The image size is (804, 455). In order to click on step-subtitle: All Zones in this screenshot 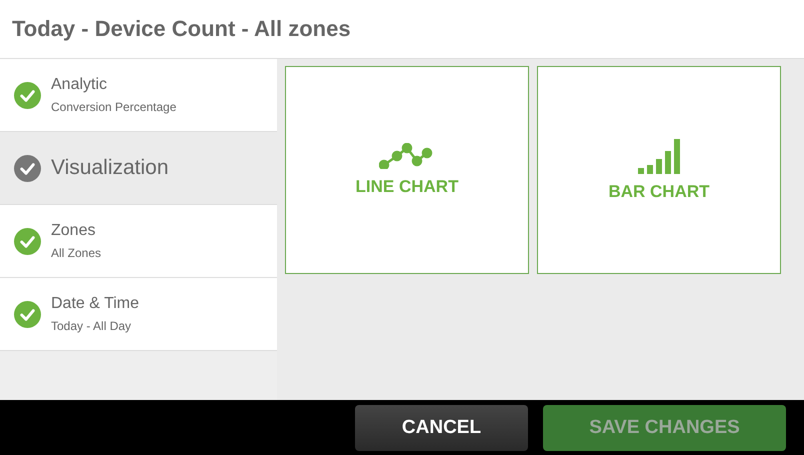, I will do `click(76, 253)`.